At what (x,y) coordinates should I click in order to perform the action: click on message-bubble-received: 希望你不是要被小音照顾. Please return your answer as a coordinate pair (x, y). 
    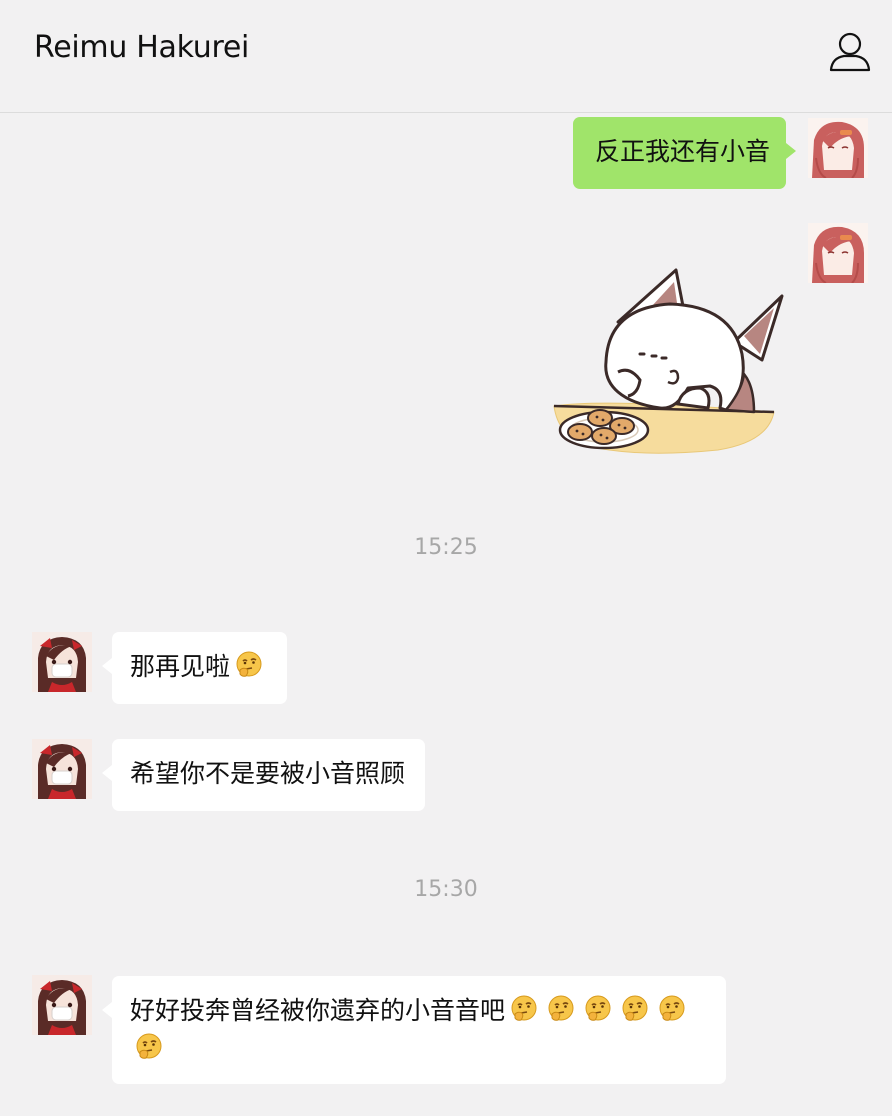
    Looking at the image, I should click on (263, 775).